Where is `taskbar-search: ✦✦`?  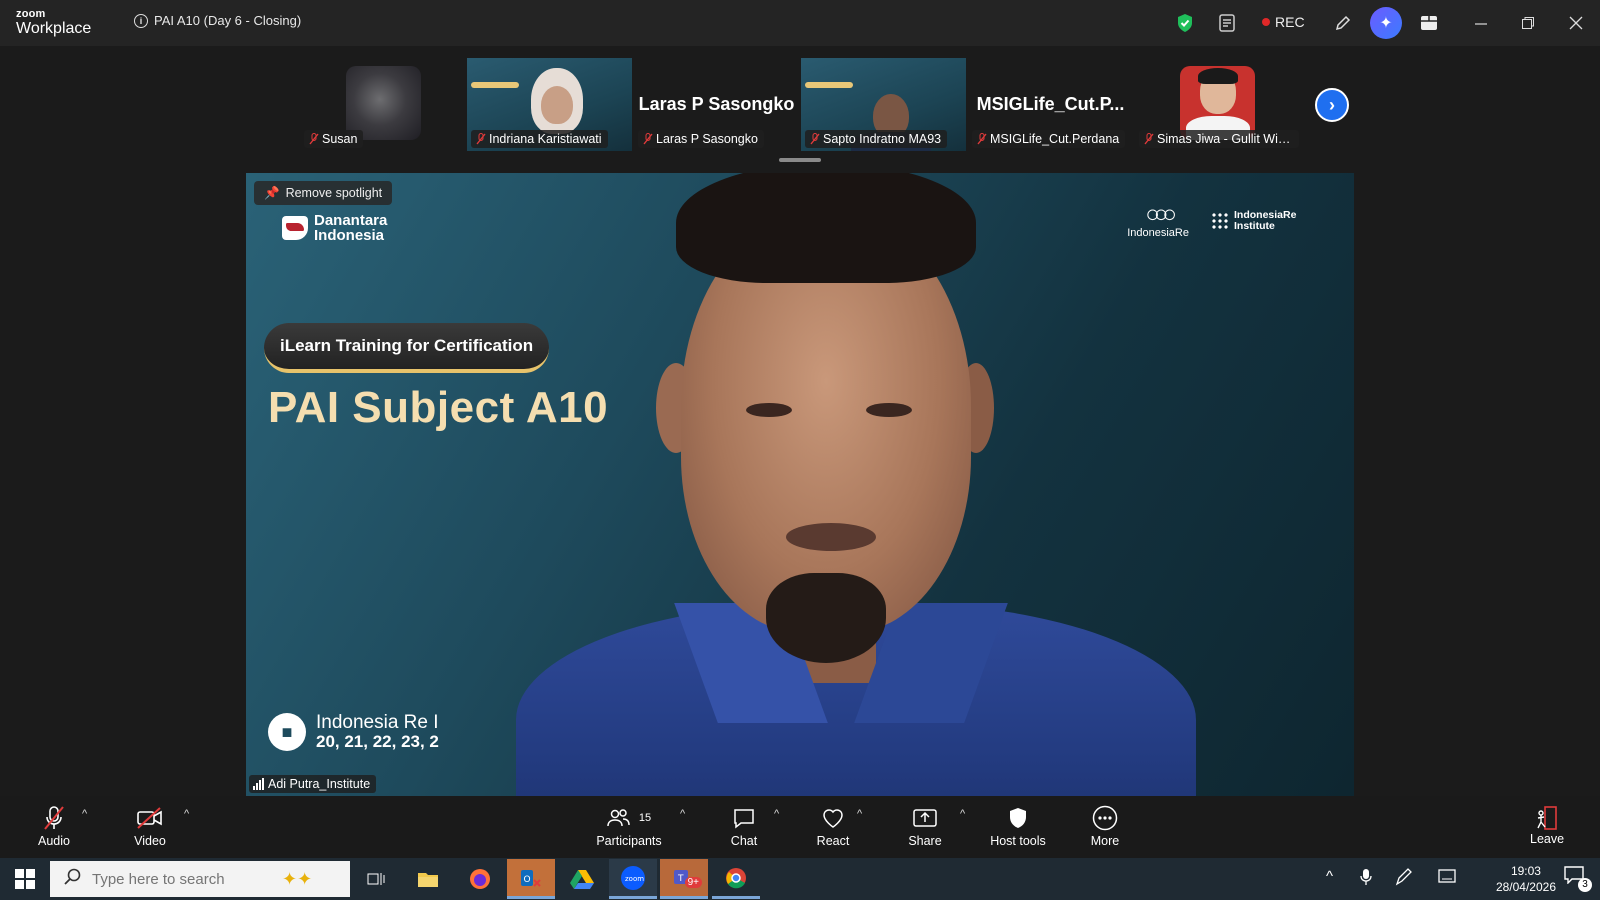 taskbar-search: ✦✦ is located at coordinates (200, 879).